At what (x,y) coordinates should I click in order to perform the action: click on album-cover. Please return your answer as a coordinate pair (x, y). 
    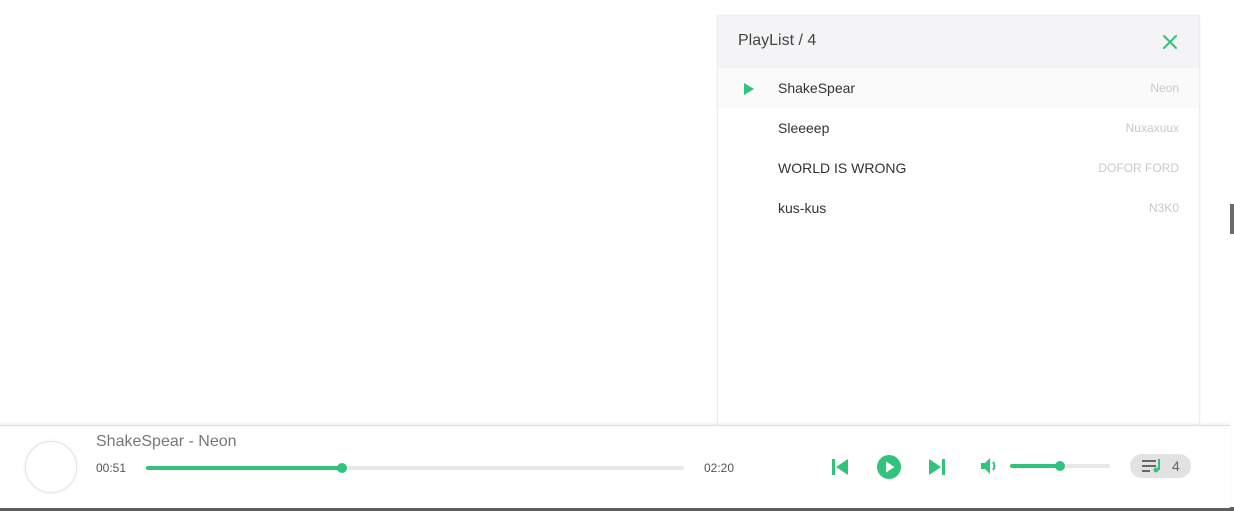
    Looking at the image, I should click on (51, 467).